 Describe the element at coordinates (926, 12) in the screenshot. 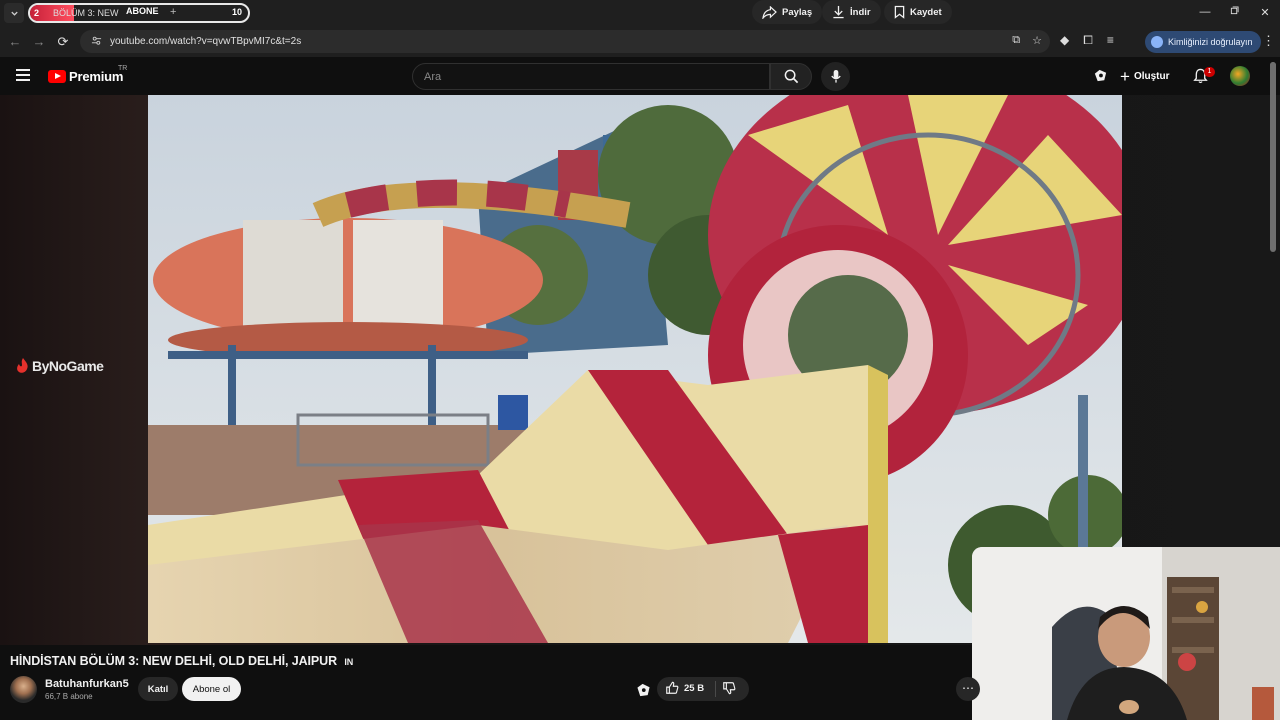

I see `save-label: Kaydet` at that location.